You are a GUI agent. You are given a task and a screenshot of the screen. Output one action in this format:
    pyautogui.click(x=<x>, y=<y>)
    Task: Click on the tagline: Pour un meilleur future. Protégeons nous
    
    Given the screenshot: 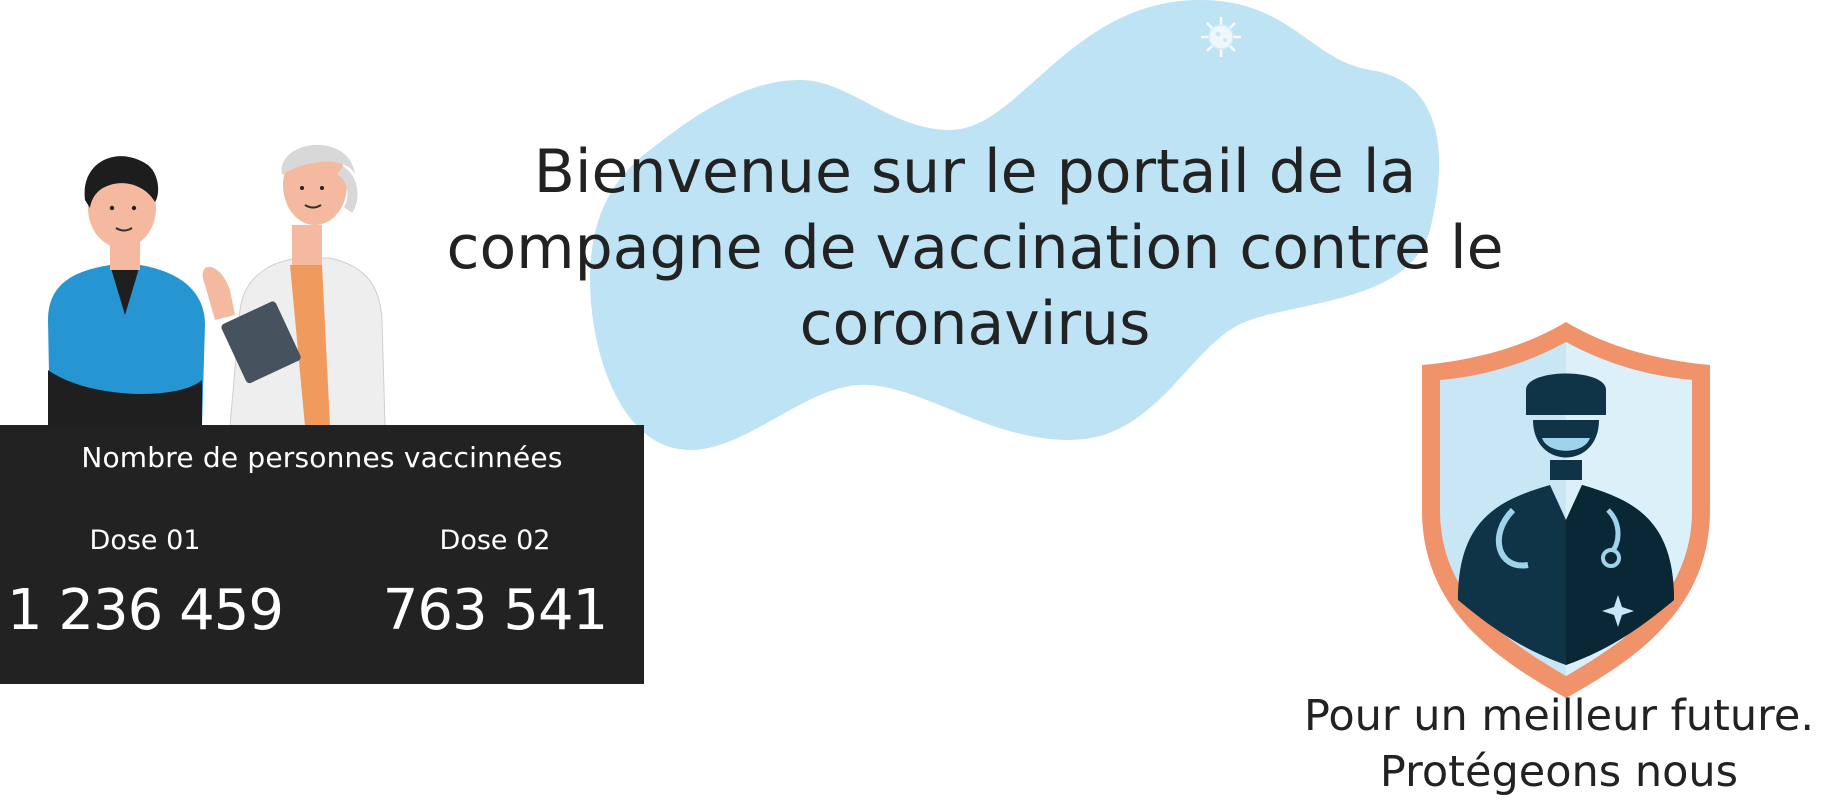 What is the action you would take?
    pyautogui.click(x=1559, y=744)
    